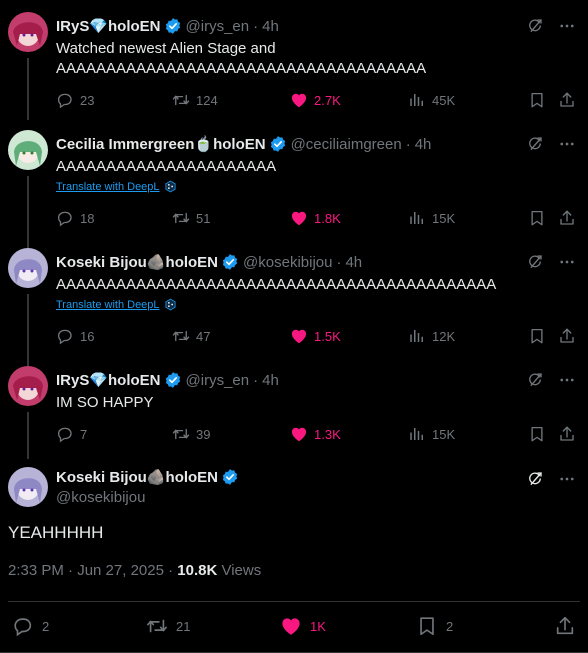 The width and height of the screenshot is (588, 653). What do you see at coordinates (315, 336) in the screenshot?
I see `like-button: 1.5K` at bounding box center [315, 336].